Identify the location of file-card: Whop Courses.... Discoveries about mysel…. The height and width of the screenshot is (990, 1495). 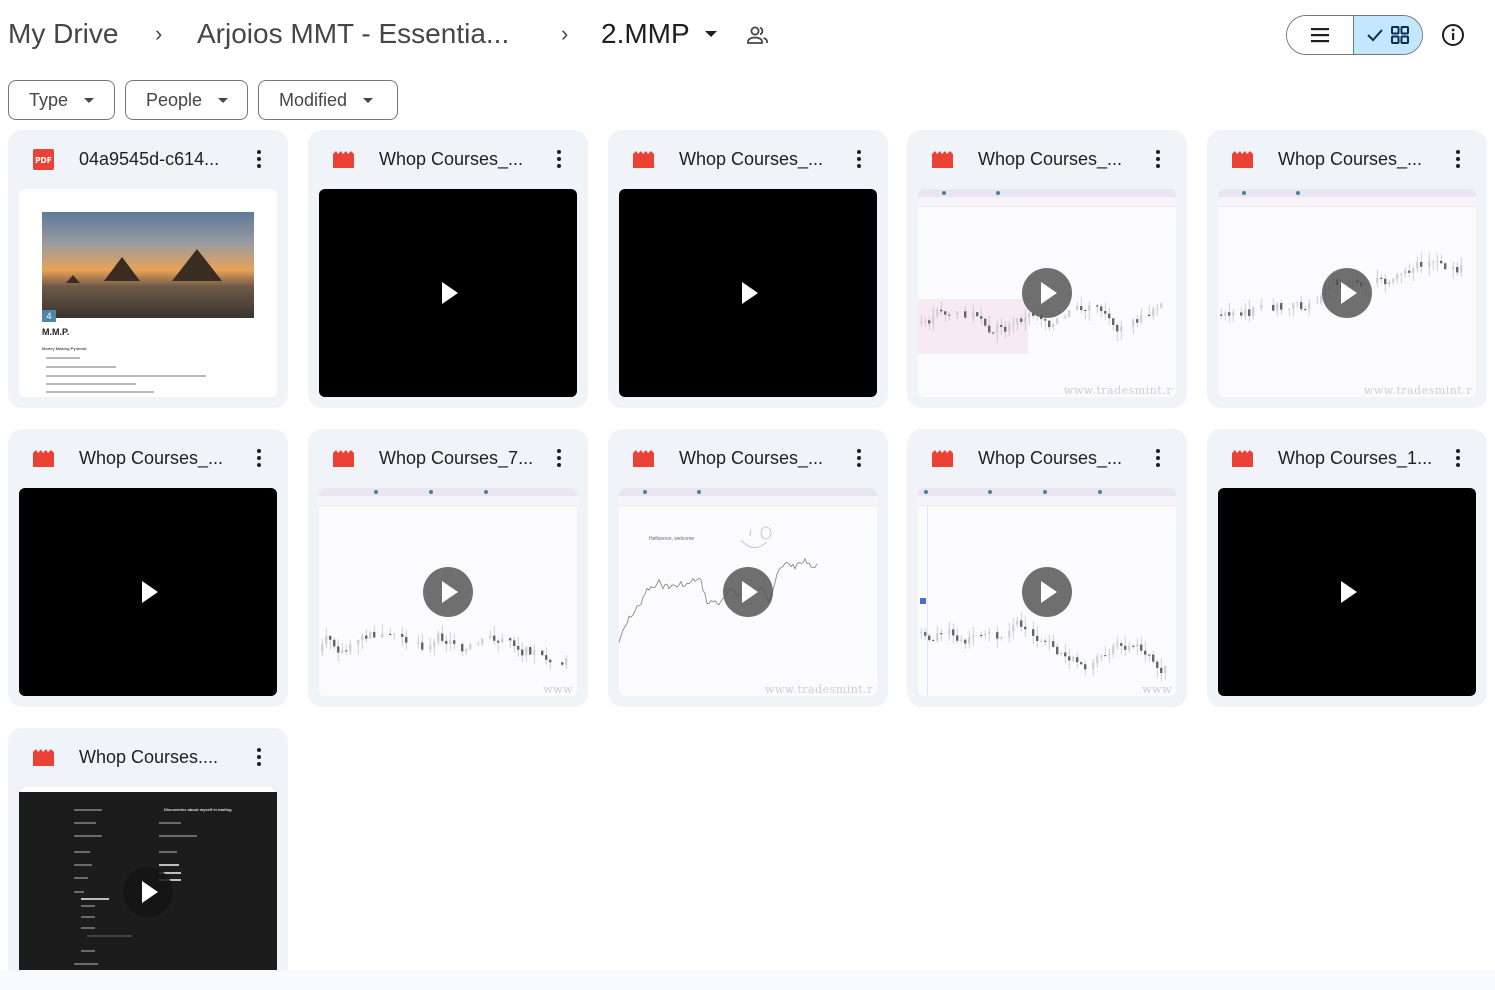
(148, 859).